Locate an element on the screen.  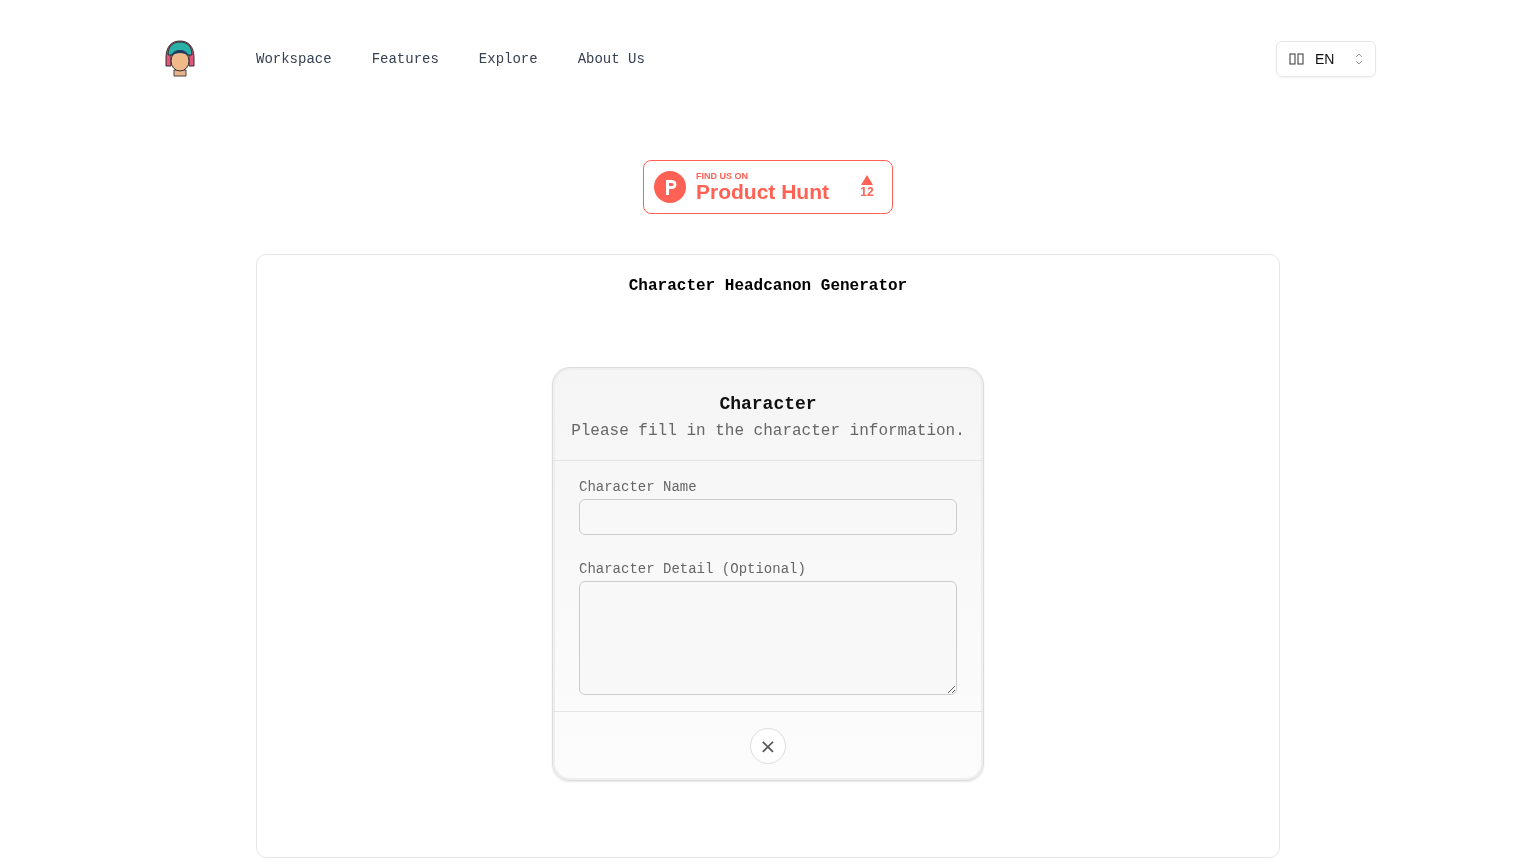
field-label: Character Detail (Optional) is located at coordinates (693, 569).